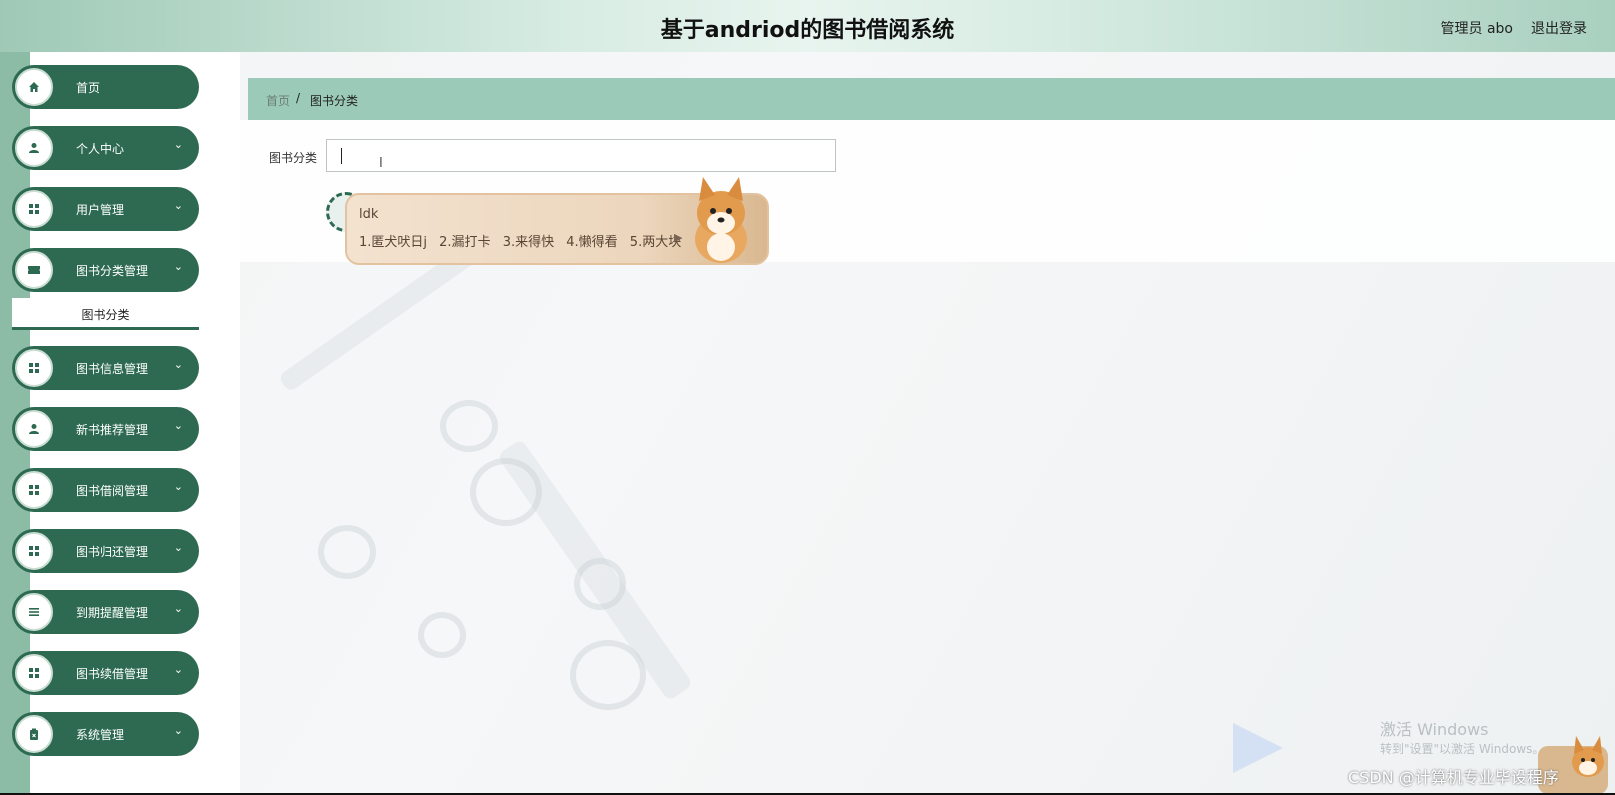 The image size is (1615, 795). Describe the element at coordinates (341, 156) in the screenshot. I see `text-caret` at that location.